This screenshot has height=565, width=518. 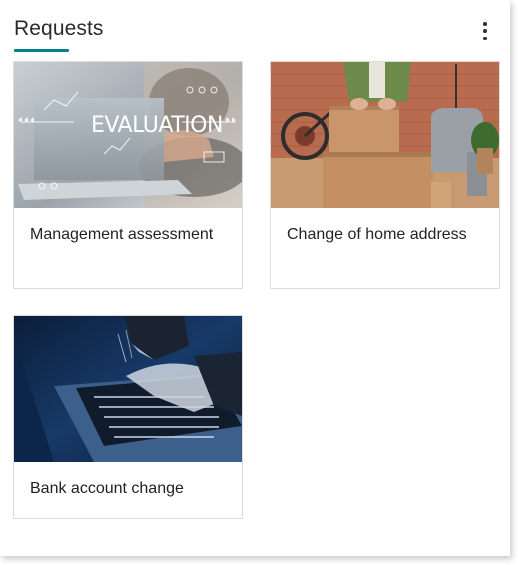 What do you see at coordinates (377, 234) in the screenshot?
I see `card-label: Change of home address` at bounding box center [377, 234].